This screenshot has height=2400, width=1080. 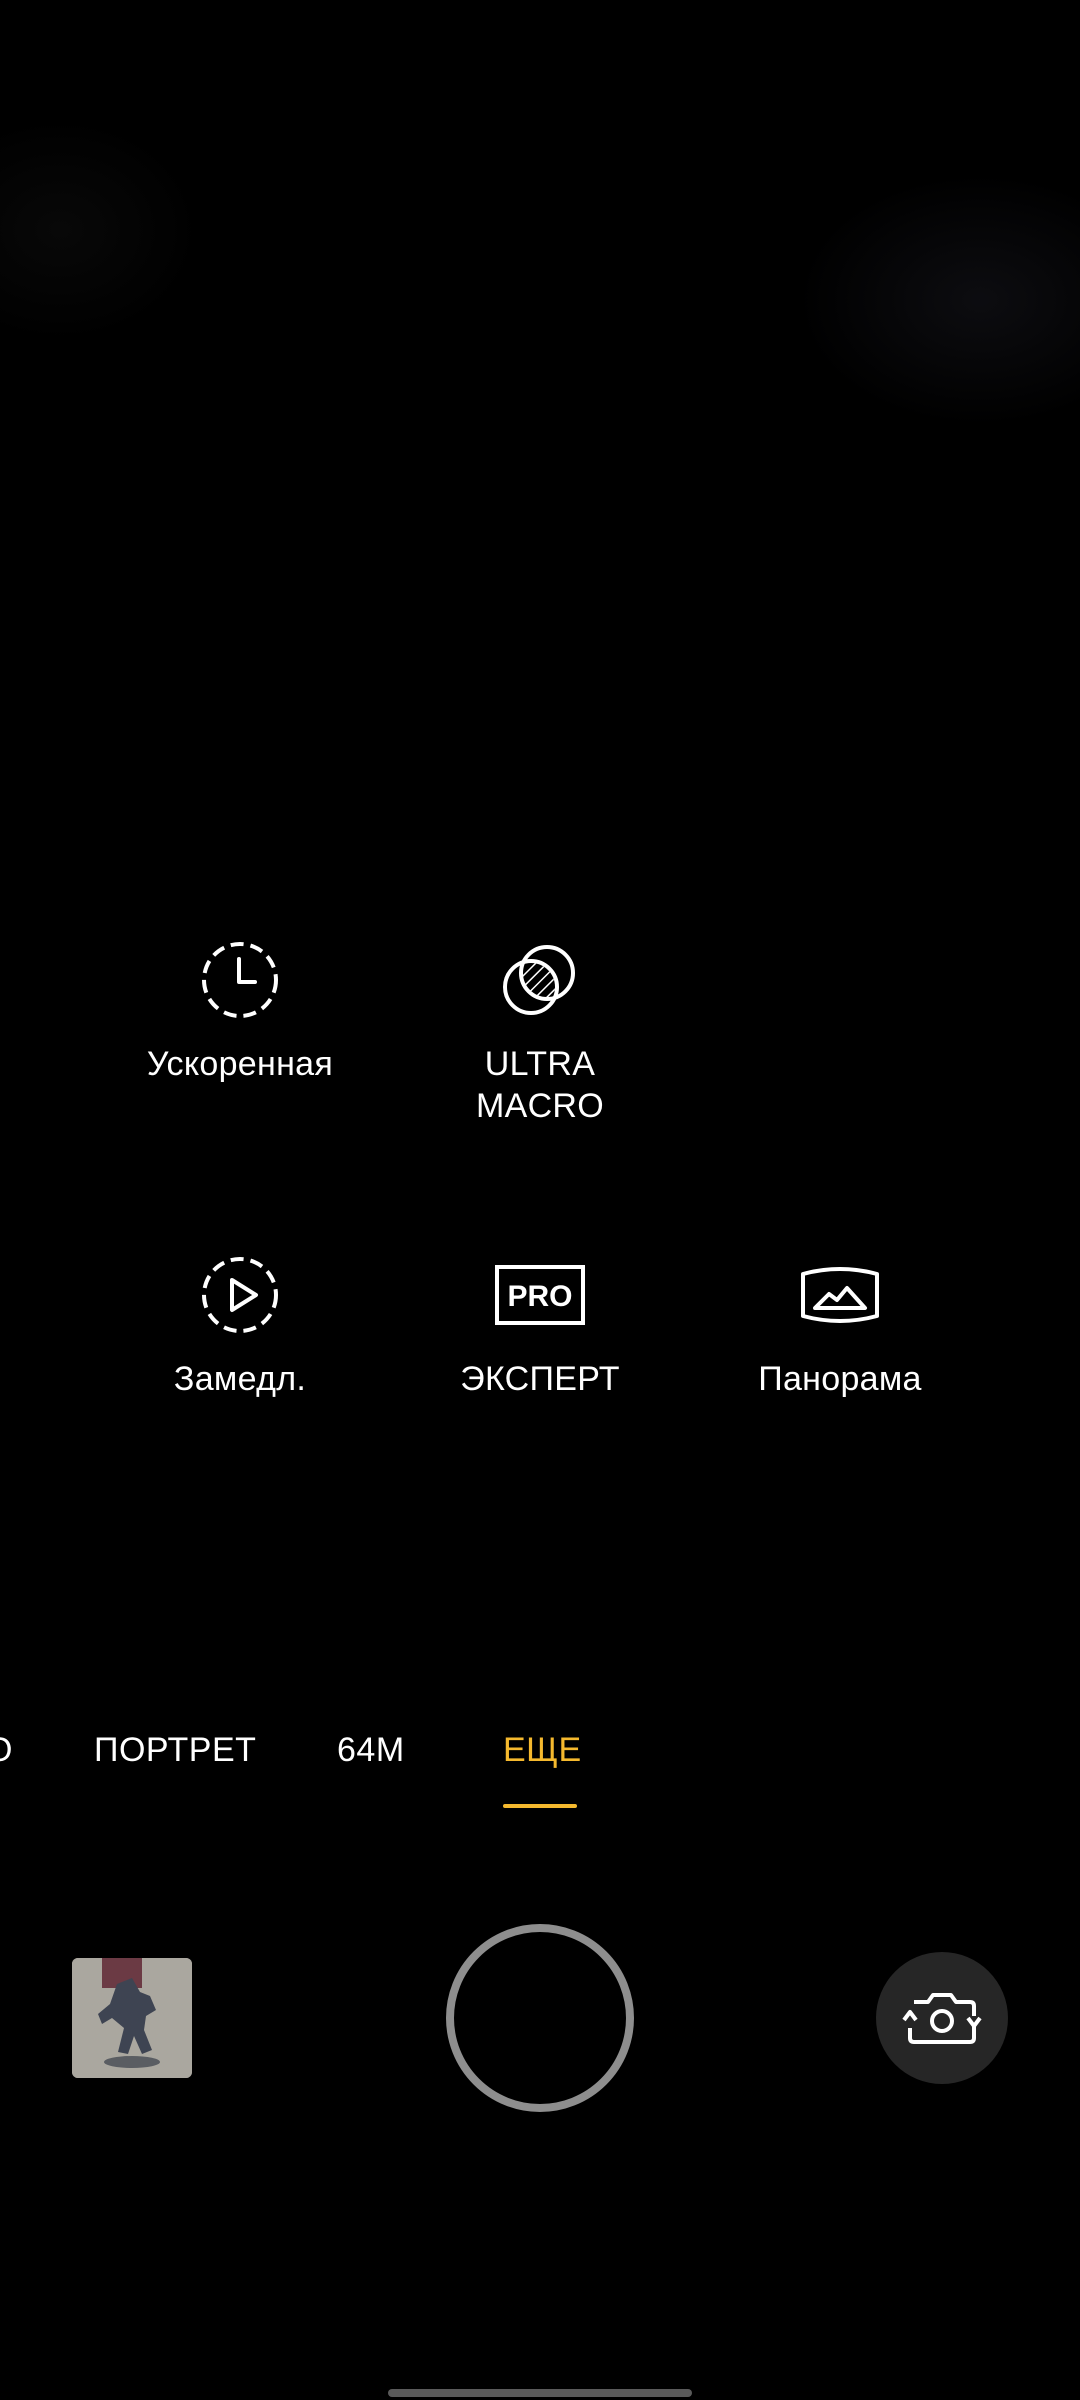 I want to click on mode-slow-motion: Замедл., so click(x=240, y=1325).